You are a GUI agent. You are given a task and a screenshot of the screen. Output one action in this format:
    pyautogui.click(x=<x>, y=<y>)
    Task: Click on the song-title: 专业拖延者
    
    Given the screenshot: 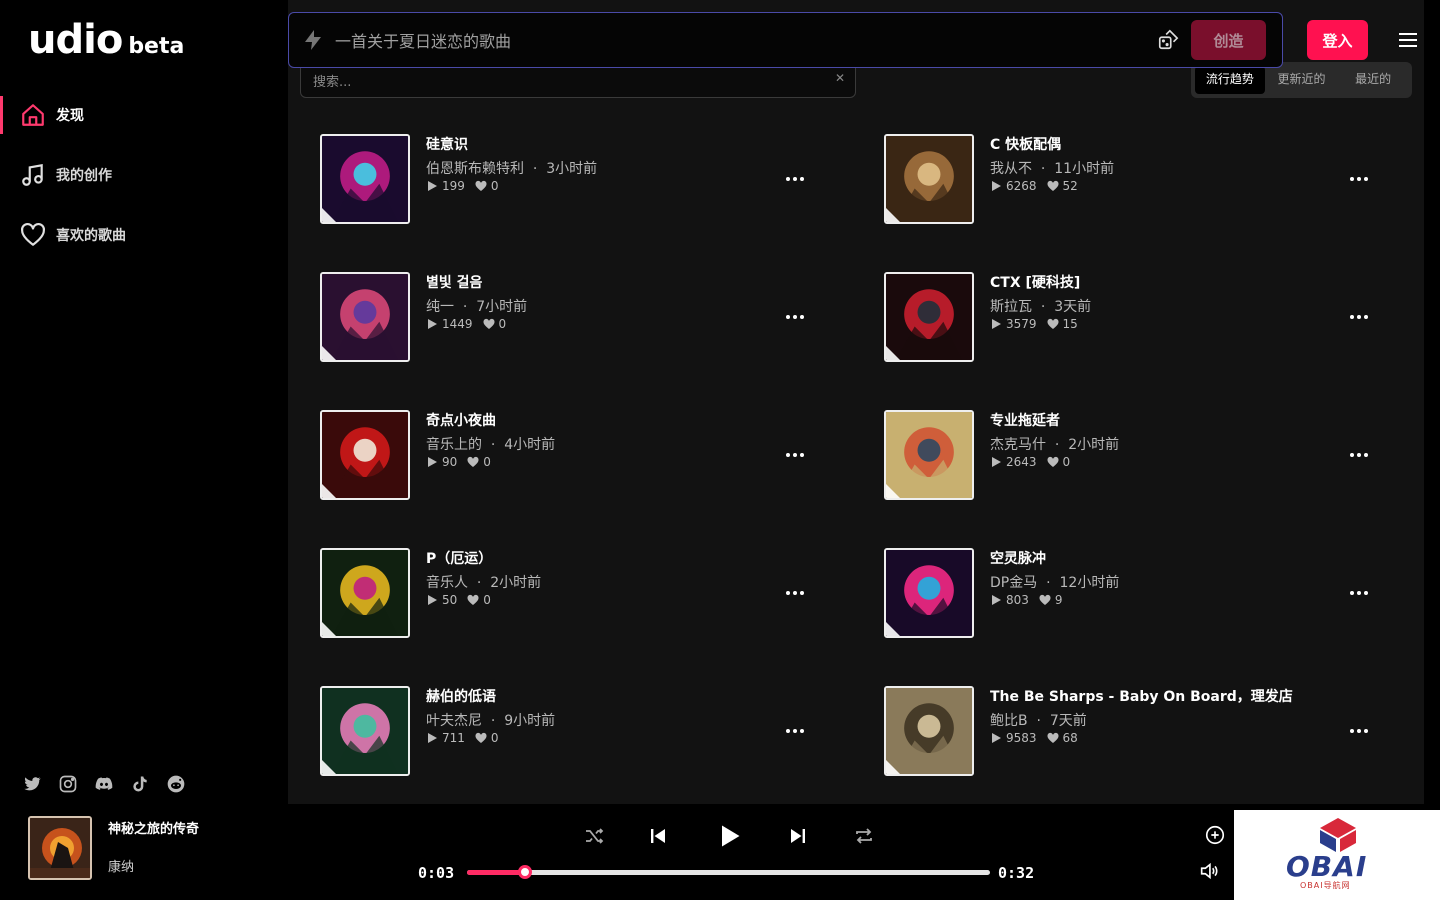 What is the action you would take?
    pyautogui.click(x=1025, y=420)
    